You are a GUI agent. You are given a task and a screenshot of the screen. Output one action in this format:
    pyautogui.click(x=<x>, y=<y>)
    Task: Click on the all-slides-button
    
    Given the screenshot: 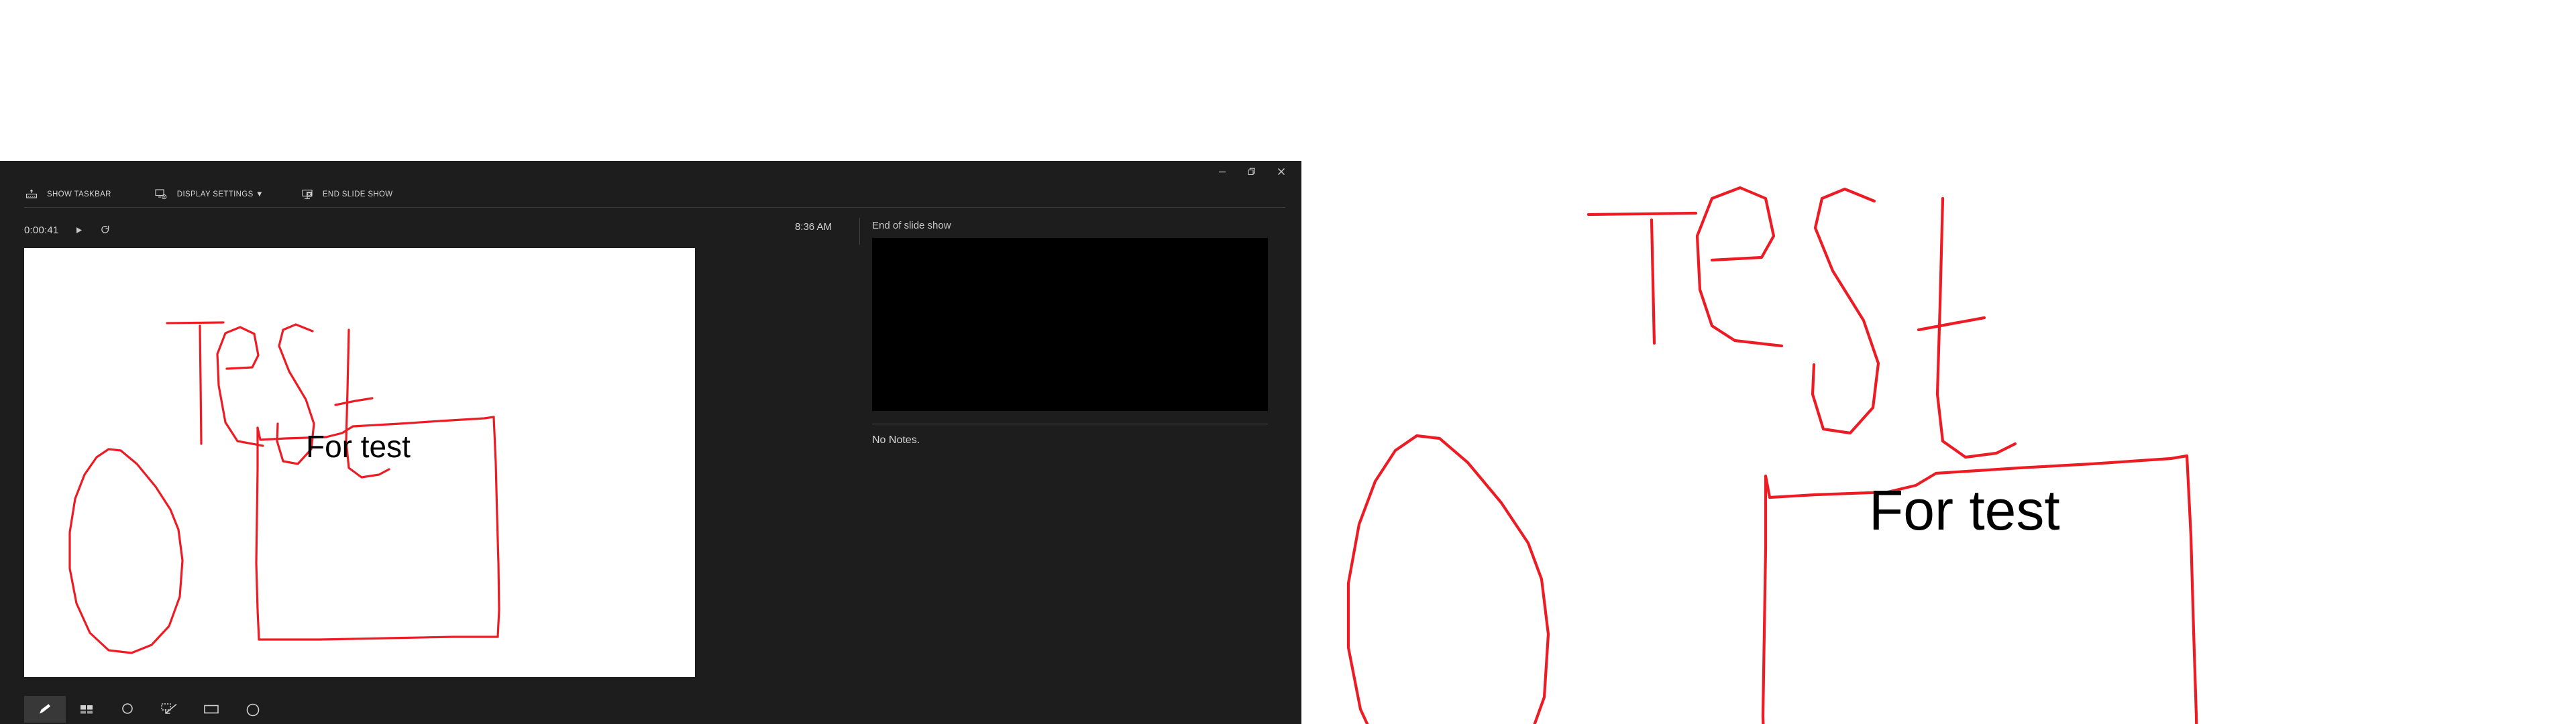 What is the action you would take?
    pyautogui.click(x=86, y=710)
    